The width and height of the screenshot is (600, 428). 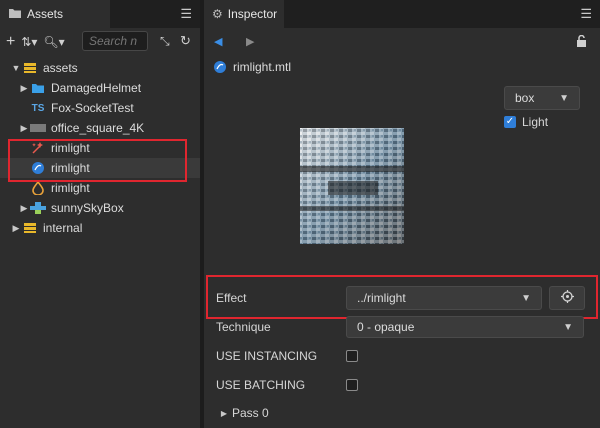 I want to click on use-instancing-label: USE INSTANCING, so click(x=267, y=356).